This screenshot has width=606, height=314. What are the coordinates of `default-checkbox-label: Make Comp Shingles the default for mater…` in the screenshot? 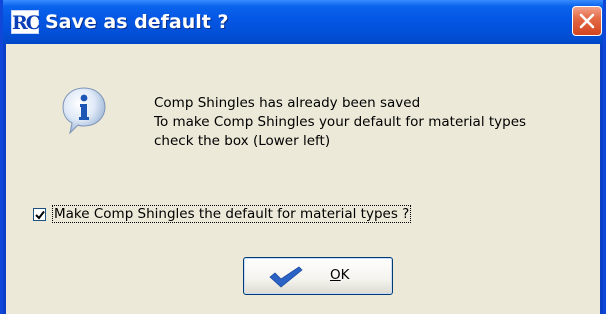 It's located at (231, 214).